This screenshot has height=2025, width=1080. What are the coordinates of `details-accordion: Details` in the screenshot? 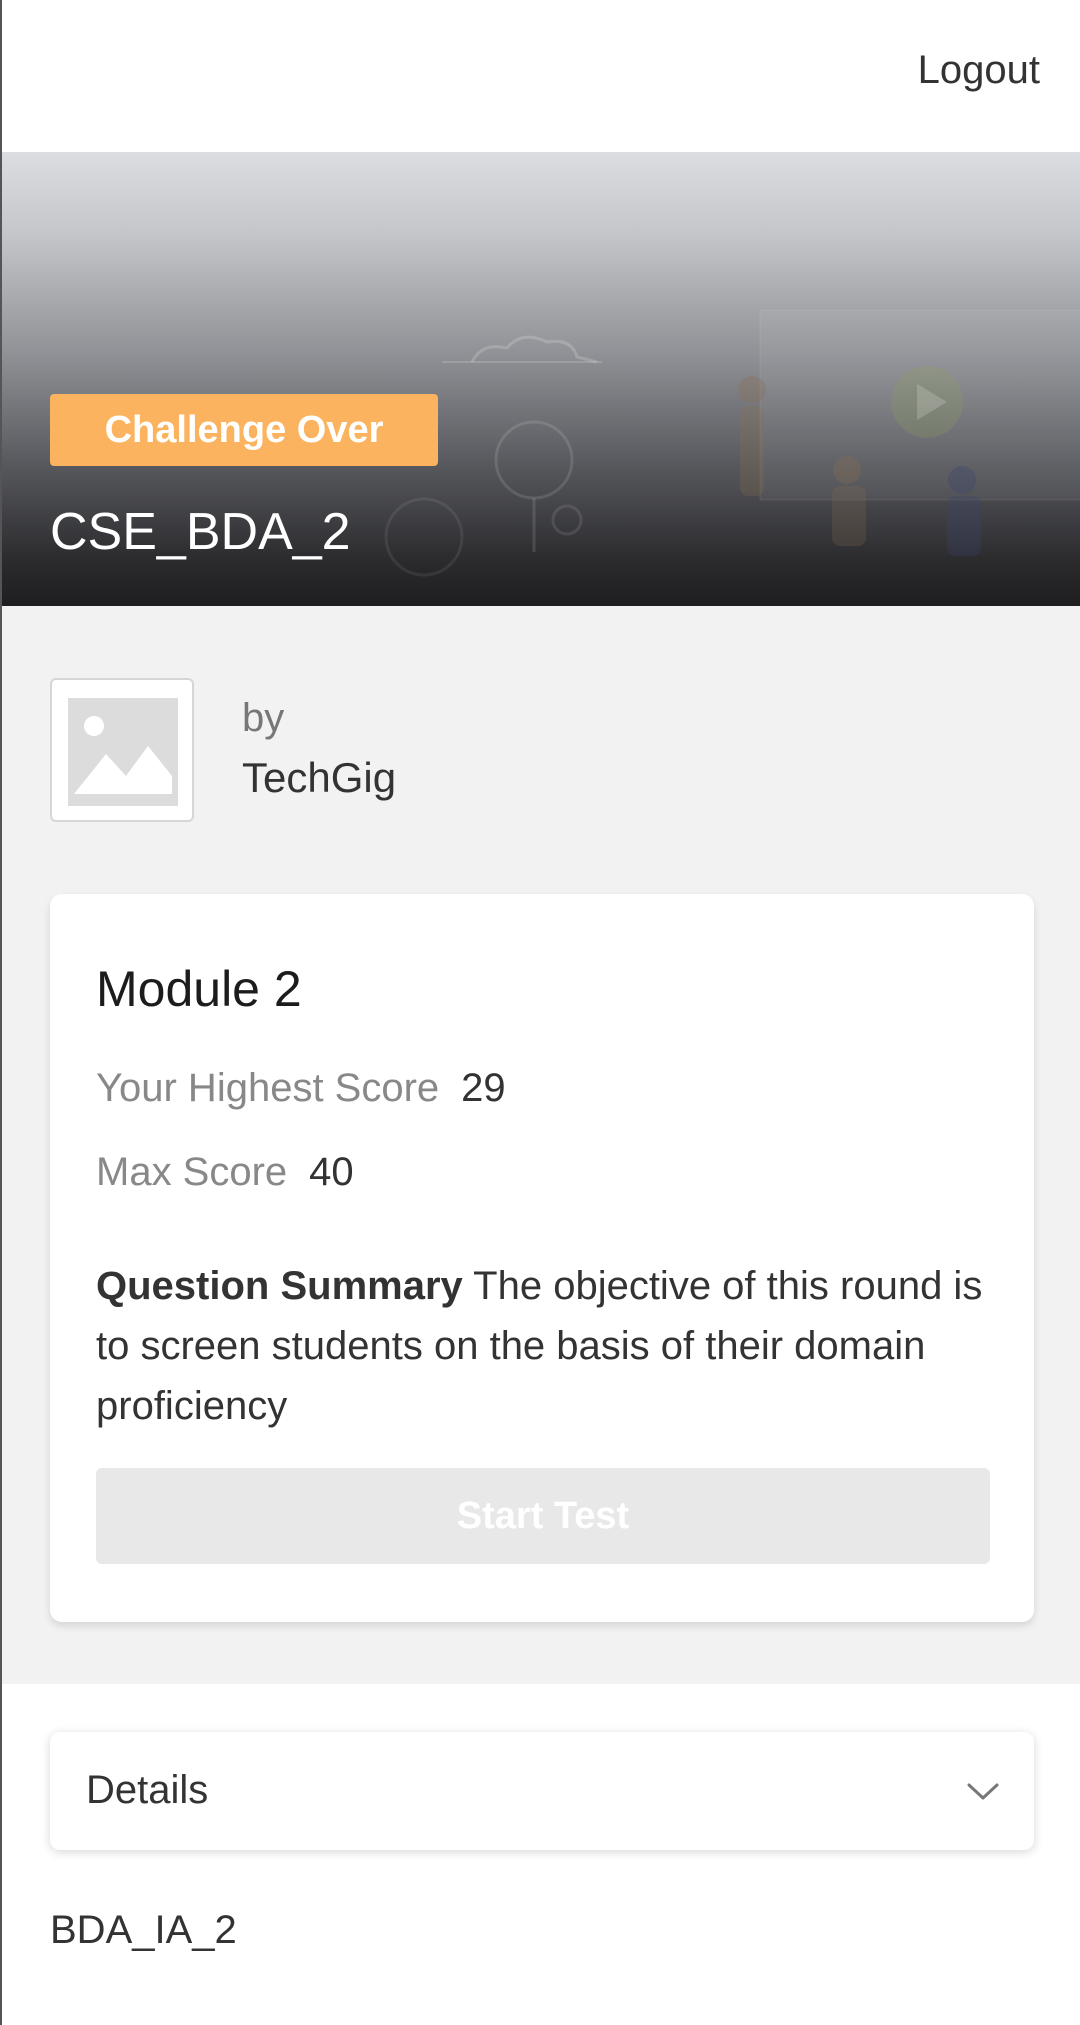 It's located at (542, 1791).